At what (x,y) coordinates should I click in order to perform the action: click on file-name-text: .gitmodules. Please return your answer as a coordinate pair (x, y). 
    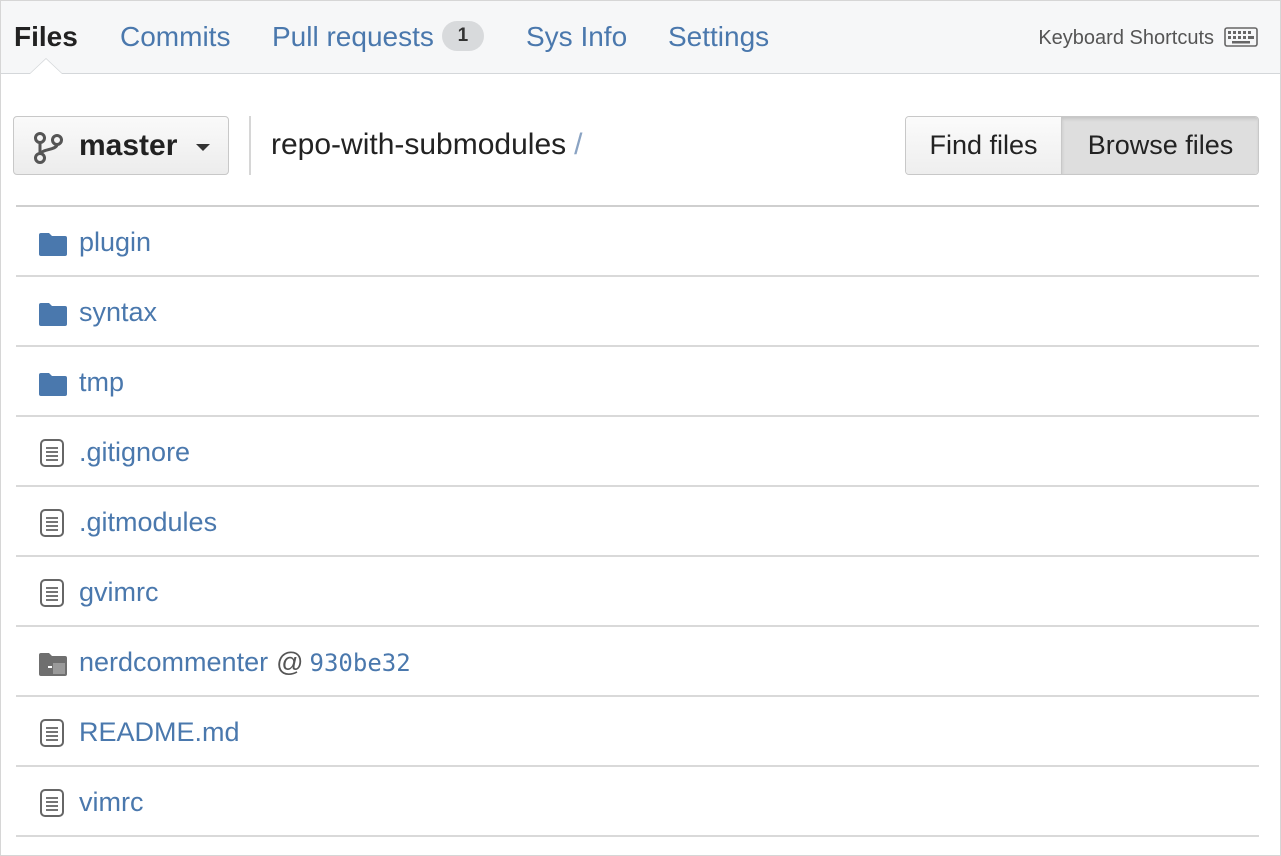
    Looking at the image, I should click on (148, 522).